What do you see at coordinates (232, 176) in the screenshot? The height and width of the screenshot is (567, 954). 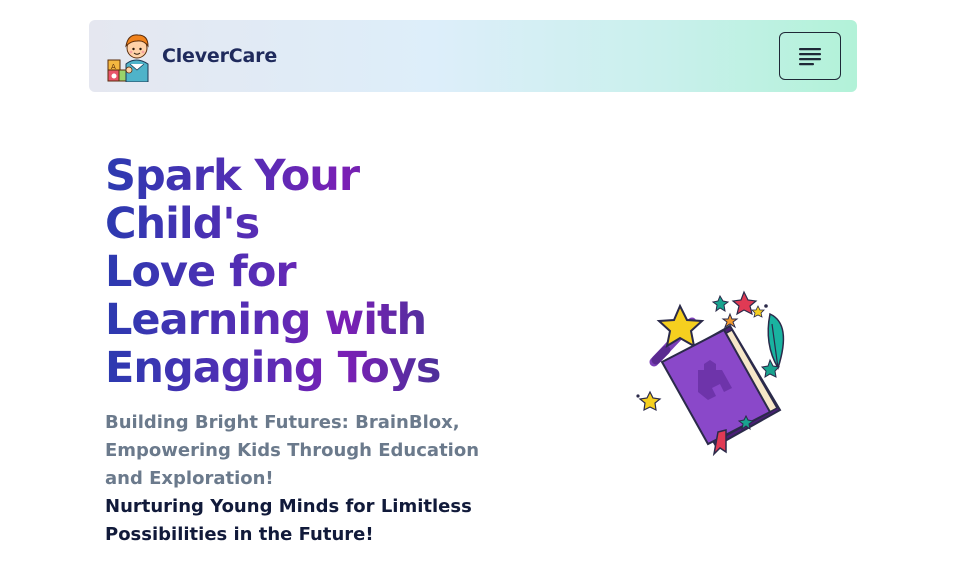 I see `hero-title-line: Spark Your` at bounding box center [232, 176].